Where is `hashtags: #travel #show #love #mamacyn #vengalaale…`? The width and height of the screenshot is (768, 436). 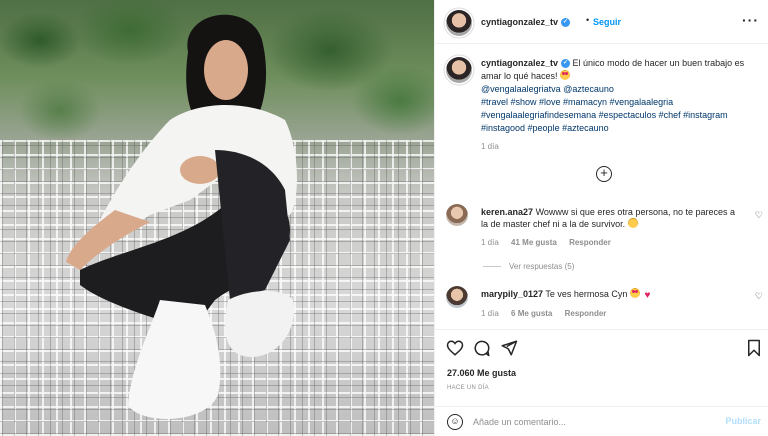 hashtags: #travel #show #love #mamacyn #vengalaale… is located at coordinates (604, 115).